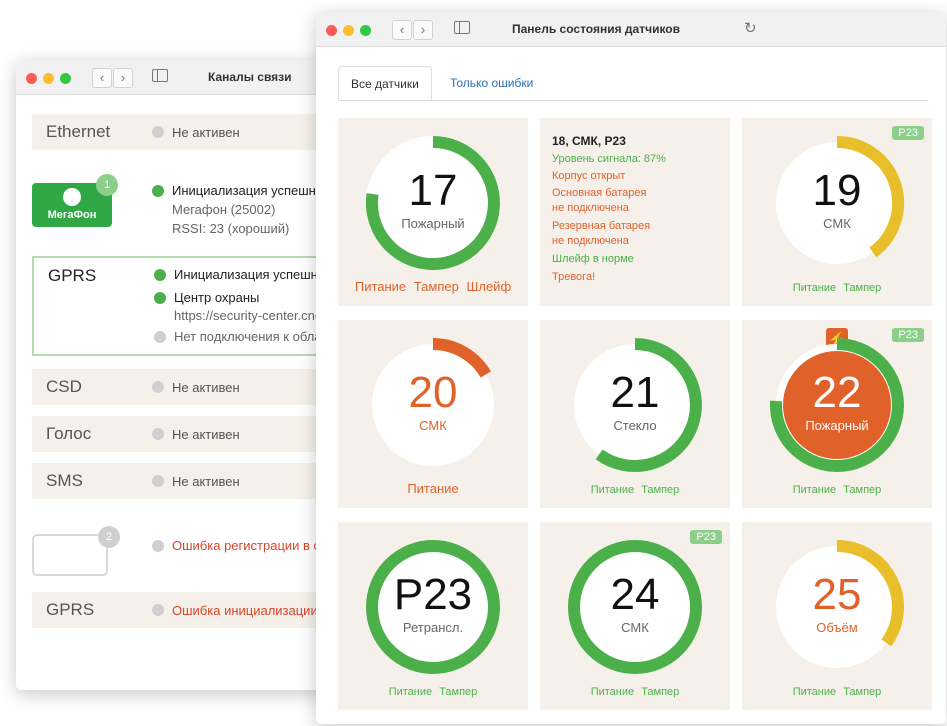  What do you see at coordinates (251, 610) in the screenshot?
I see `channel-status: Ошибка инициализации С` at bounding box center [251, 610].